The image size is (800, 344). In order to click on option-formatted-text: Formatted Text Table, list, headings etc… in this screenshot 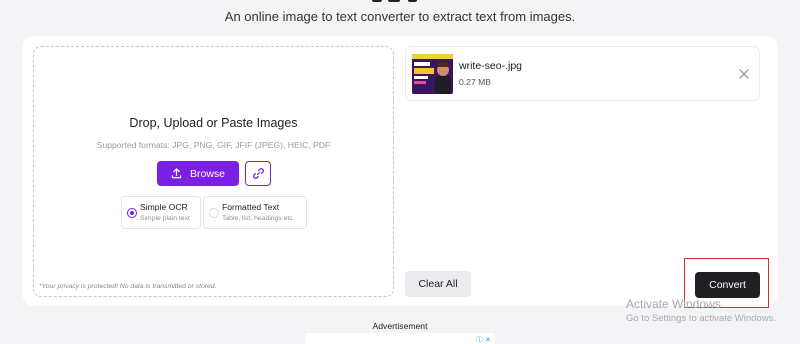, I will do `click(255, 212)`.